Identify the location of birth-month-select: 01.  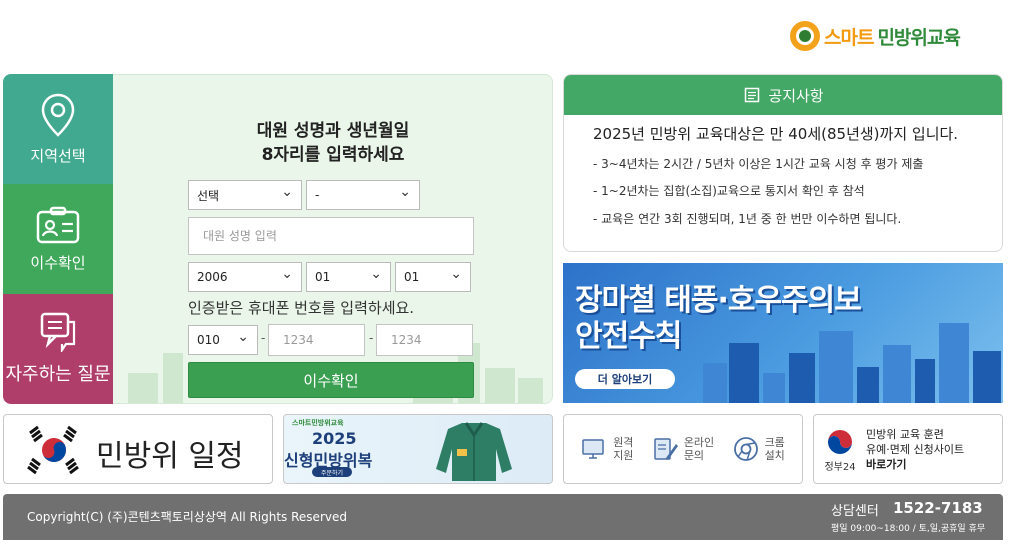
(348, 277).